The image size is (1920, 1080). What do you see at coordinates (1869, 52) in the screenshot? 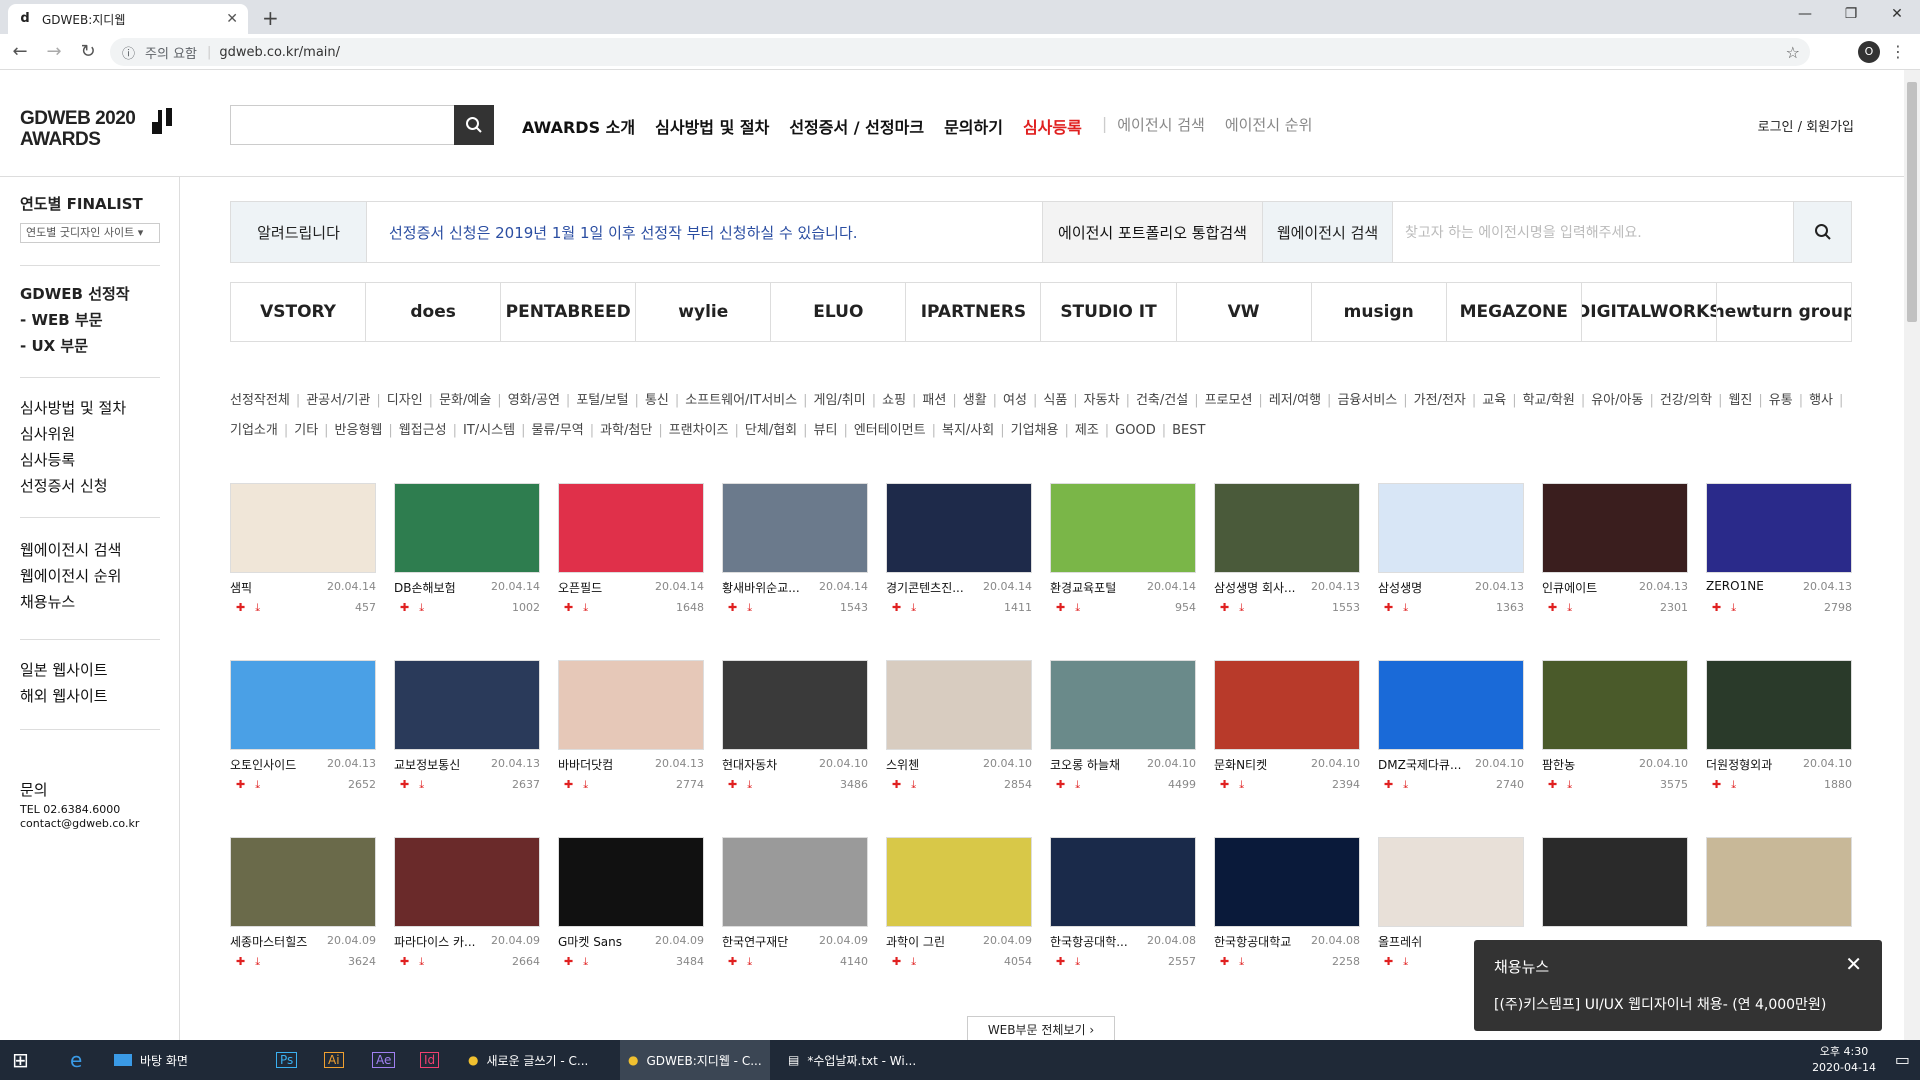
I see `profile-avatar: O` at bounding box center [1869, 52].